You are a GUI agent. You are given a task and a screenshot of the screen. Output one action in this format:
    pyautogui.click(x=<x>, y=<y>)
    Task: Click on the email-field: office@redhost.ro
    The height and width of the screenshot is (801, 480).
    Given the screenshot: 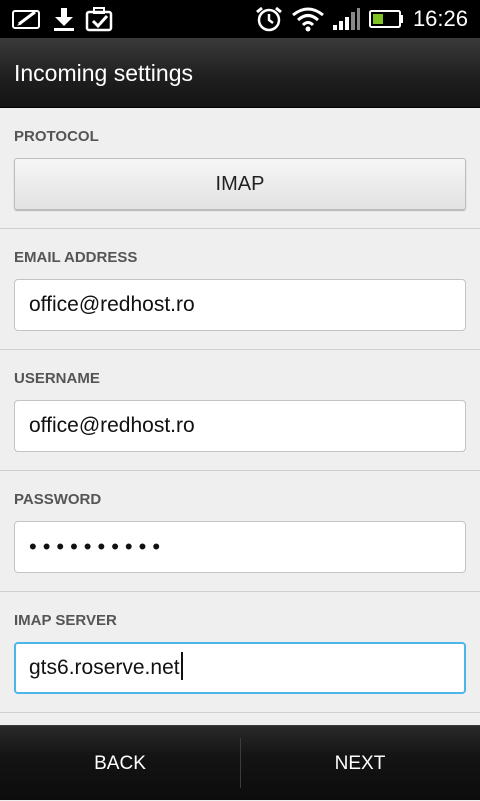 What is the action you would take?
    pyautogui.click(x=240, y=305)
    